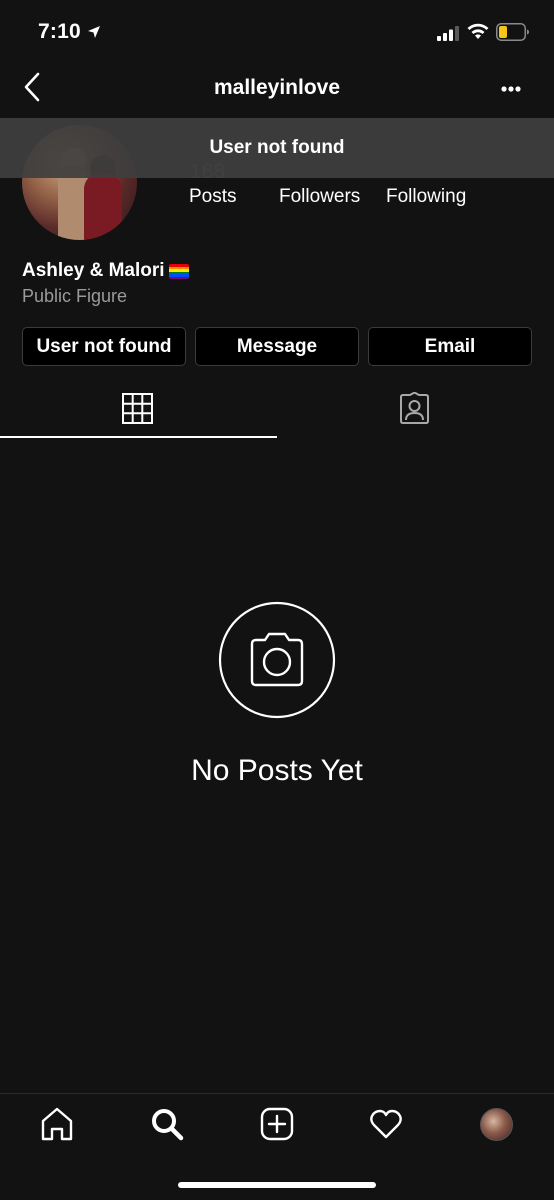 The height and width of the screenshot is (1200, 554). What do you see at coordinates (448, 33) in the screenshot?
I see `cellular-signal-icon` at bounding box center [448, 33].